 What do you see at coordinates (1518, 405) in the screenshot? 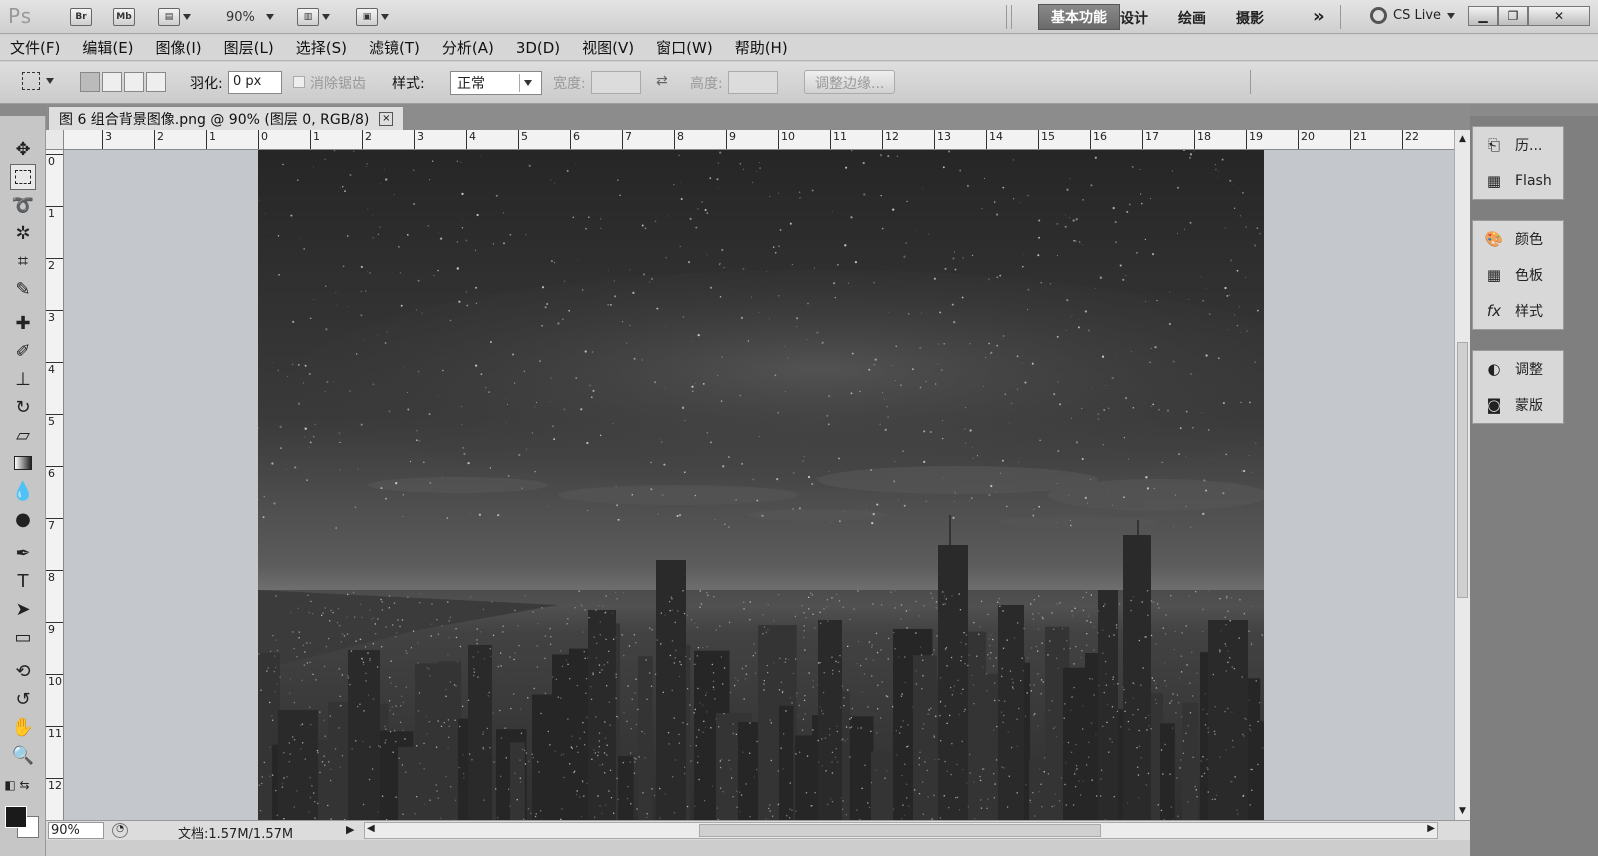
I see `panel-masks: ◙ 蒙版` at bounding box center [1518, 405].